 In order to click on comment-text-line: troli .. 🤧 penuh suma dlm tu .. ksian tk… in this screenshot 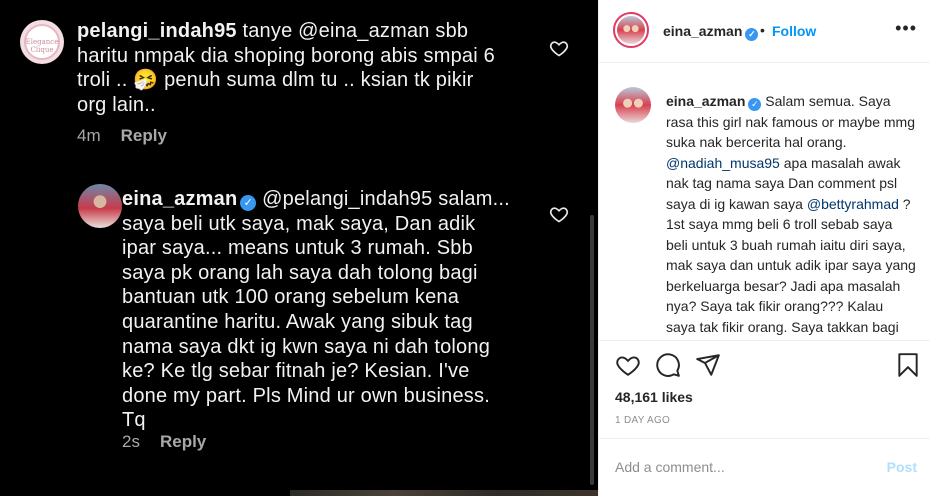, I will do `click(275, 80)`.